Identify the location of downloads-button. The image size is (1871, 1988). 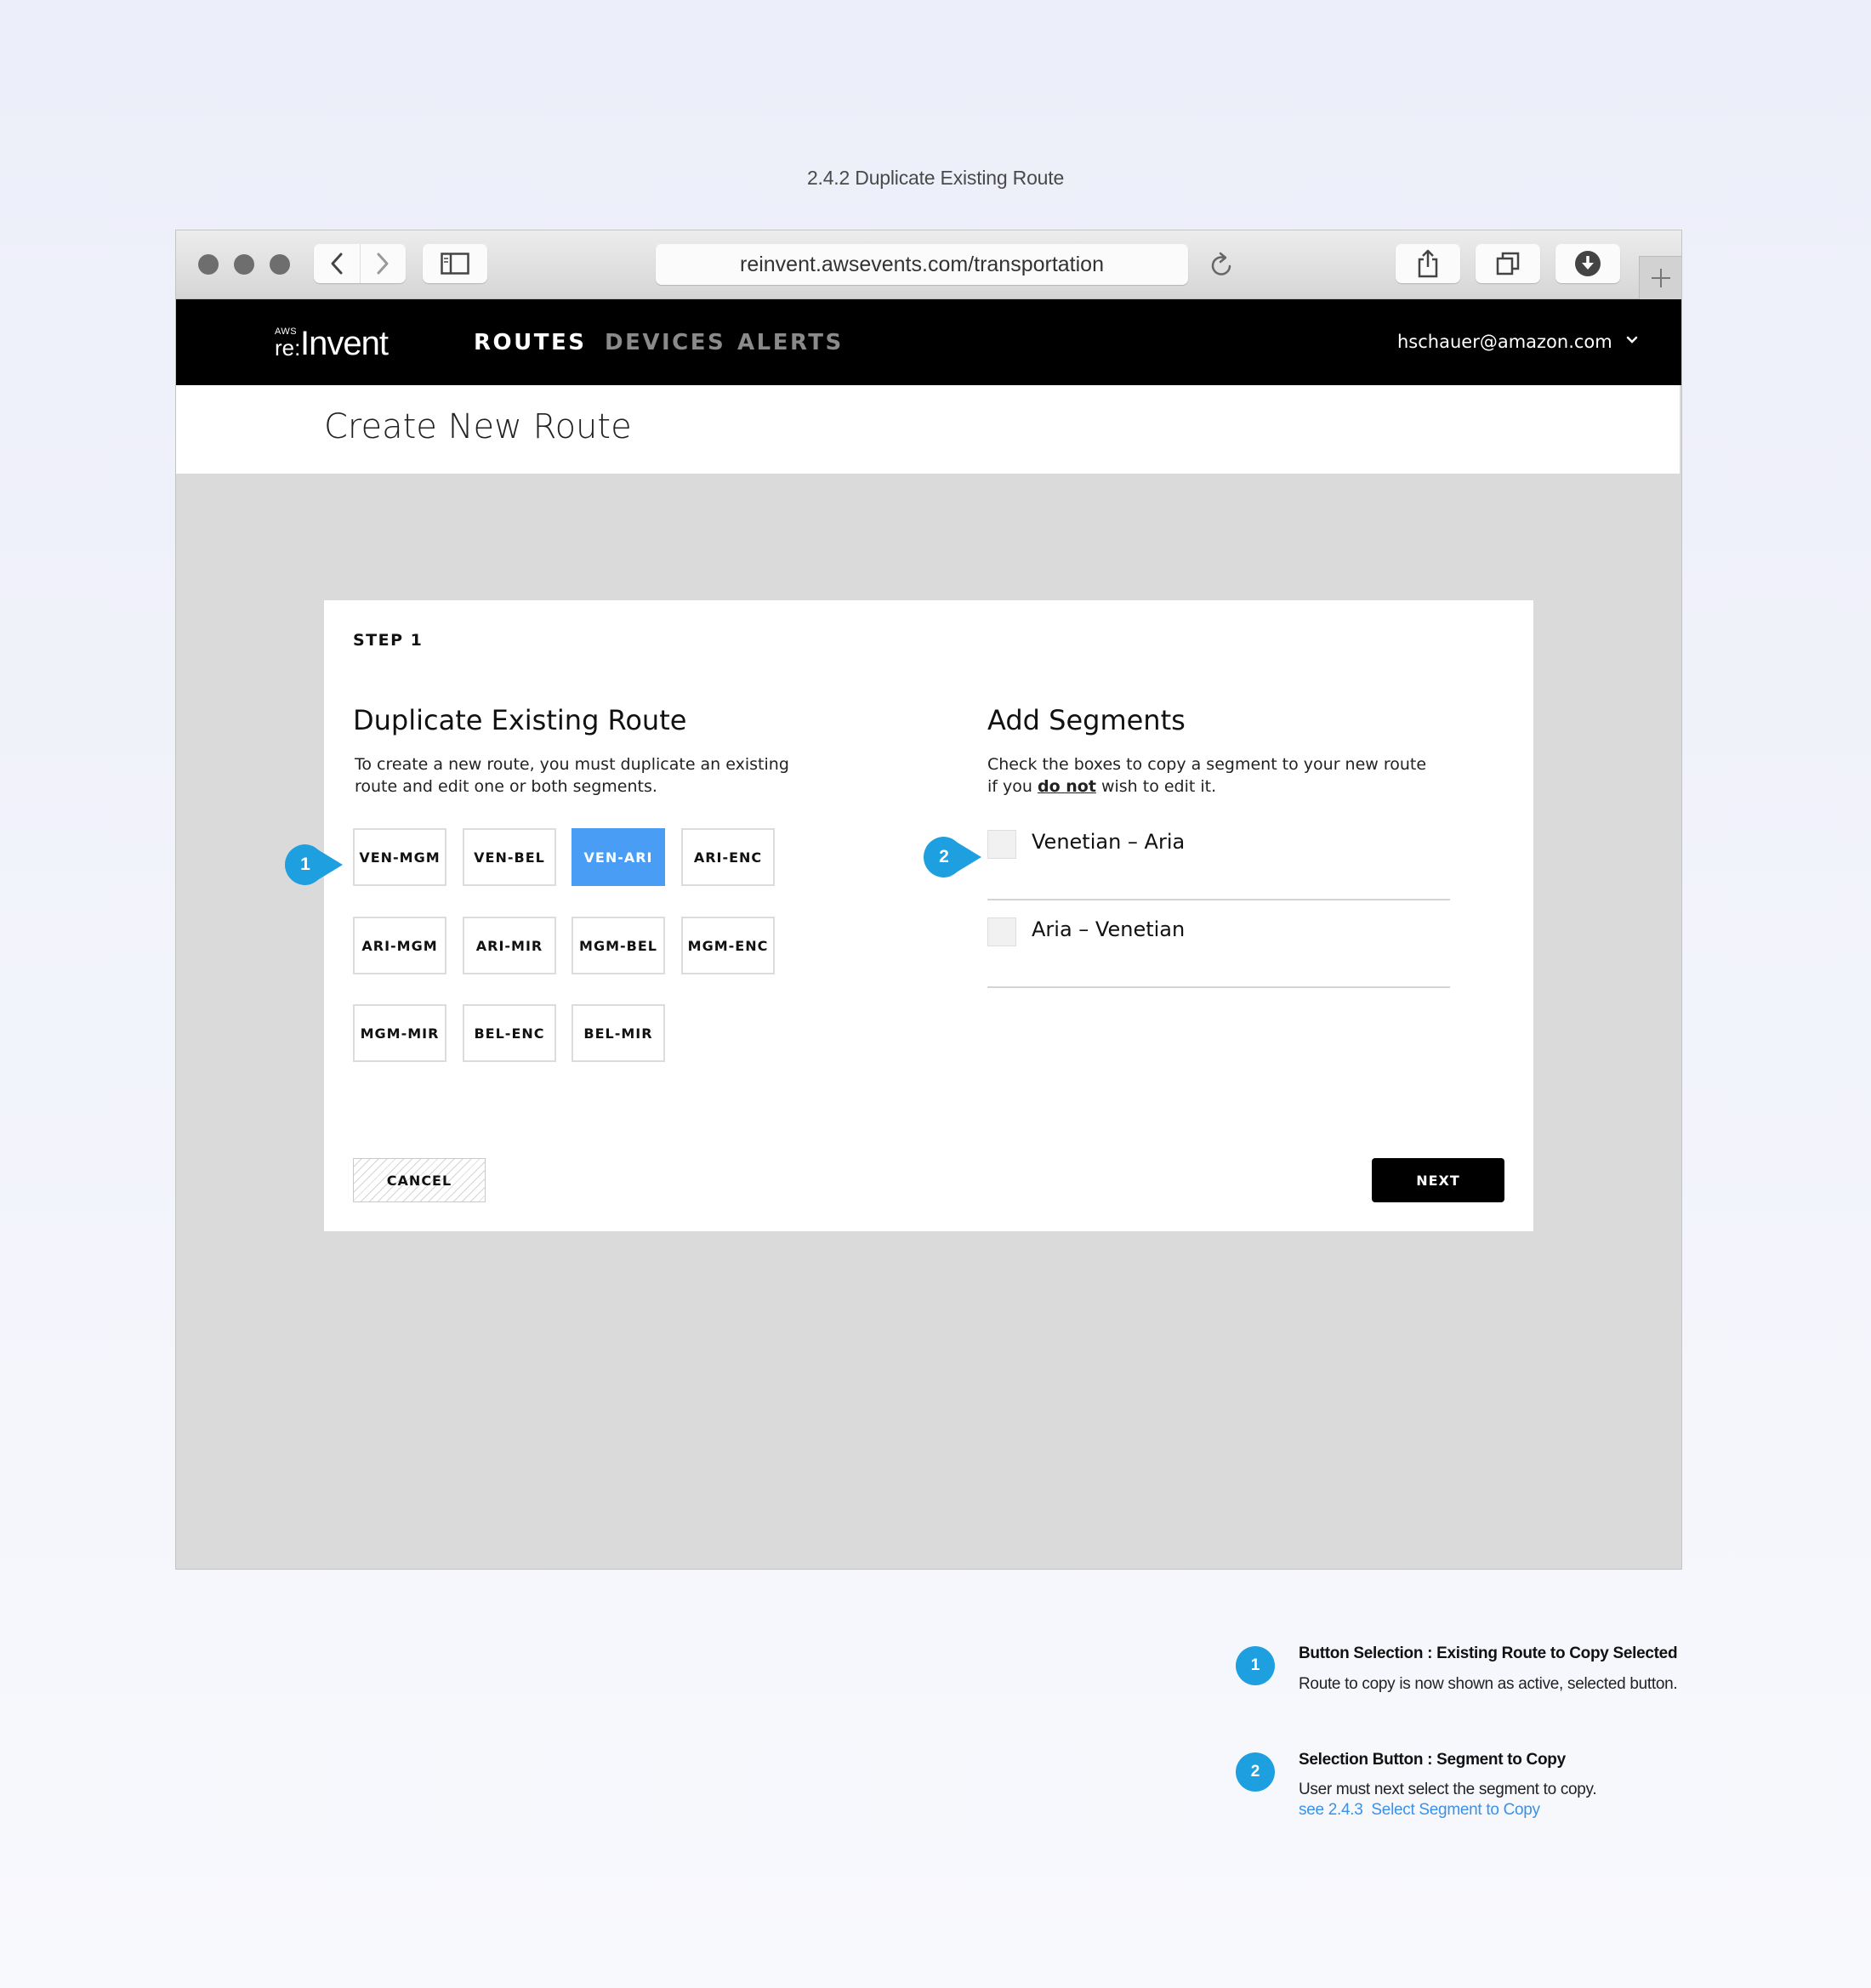
(1587, 263).